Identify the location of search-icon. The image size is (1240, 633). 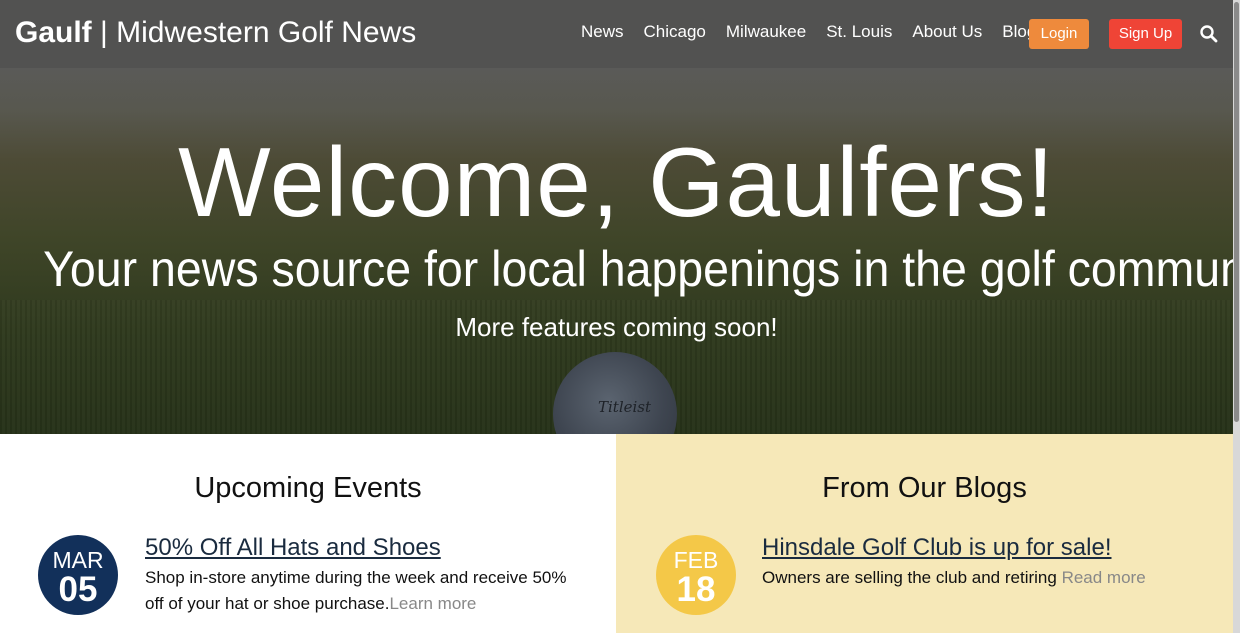
(1209, 34).